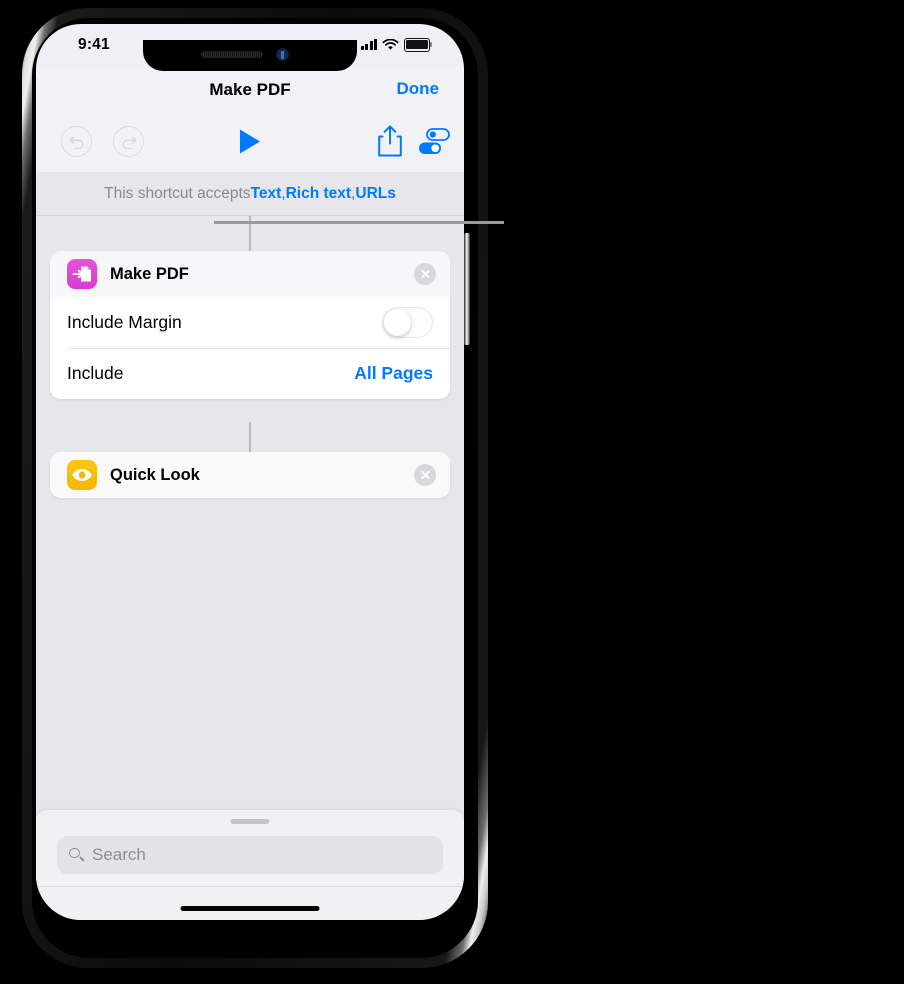 This screenshot has width=904, height=984. I want to click on shortcut-settings-button, so click(434, 141).